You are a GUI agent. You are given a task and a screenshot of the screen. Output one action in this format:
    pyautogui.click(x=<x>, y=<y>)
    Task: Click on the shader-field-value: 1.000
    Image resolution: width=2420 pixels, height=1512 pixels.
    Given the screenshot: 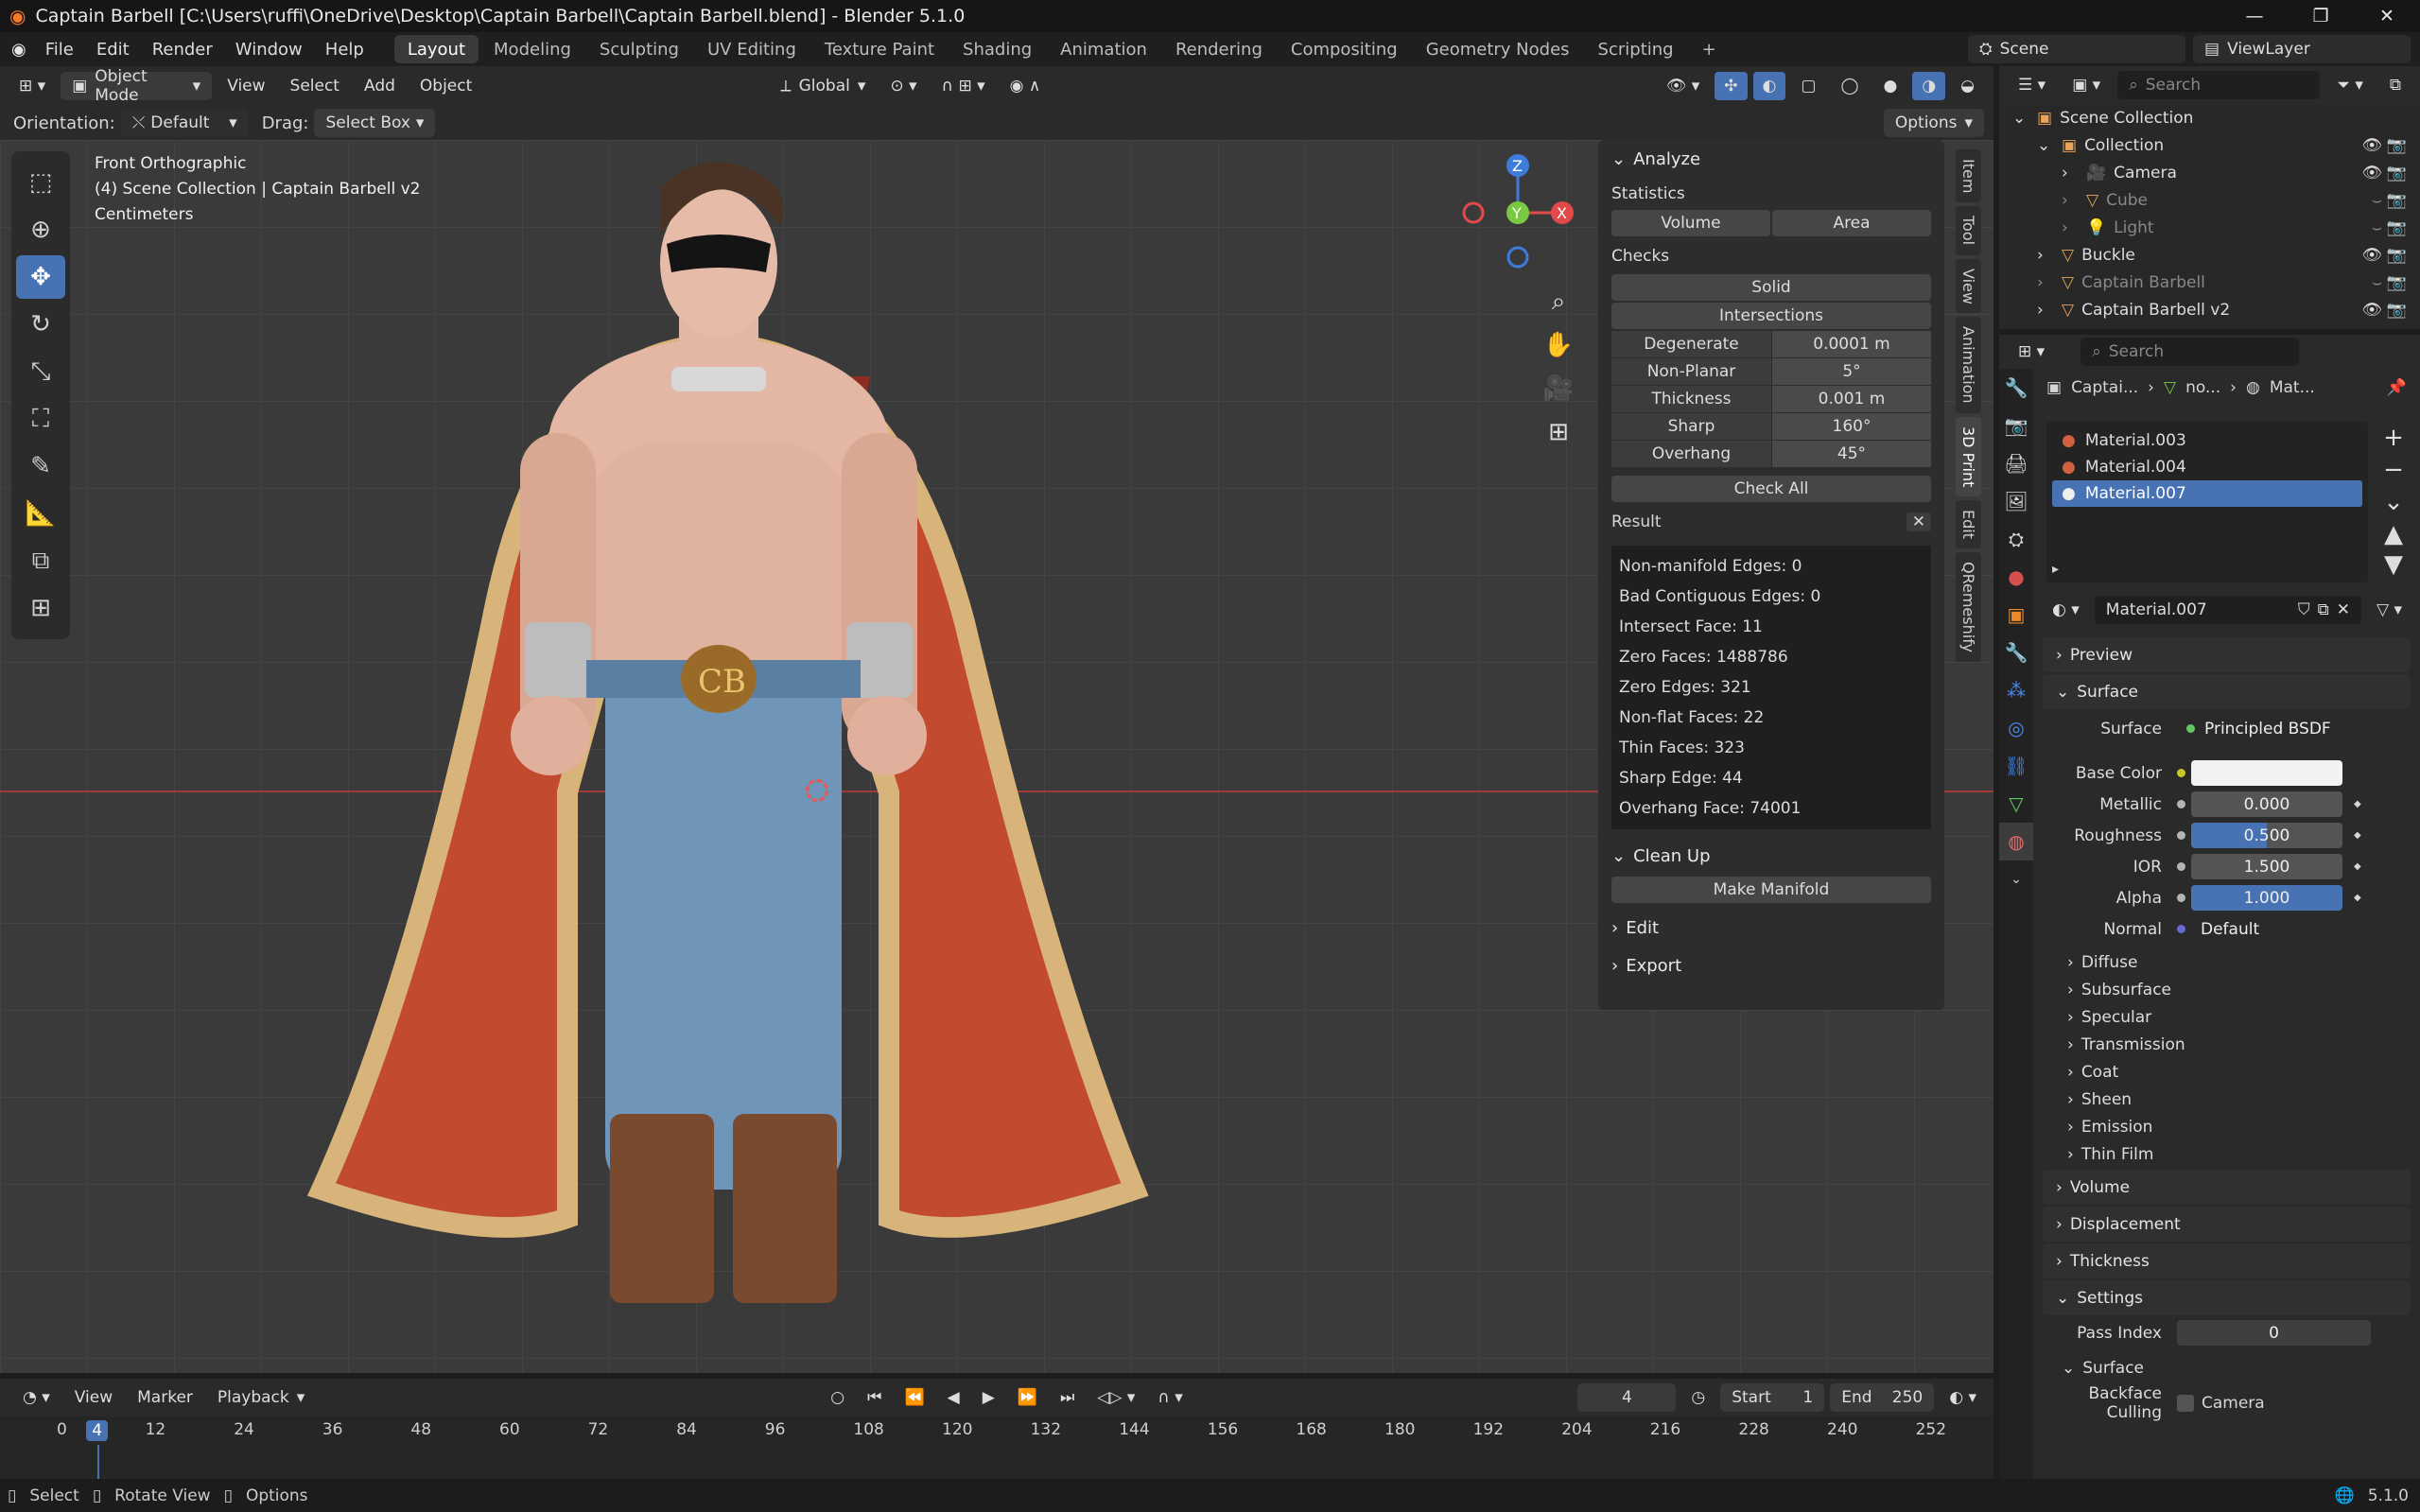 What is the action you would take?
    pyautogui.click(x=2266, y=898)
    